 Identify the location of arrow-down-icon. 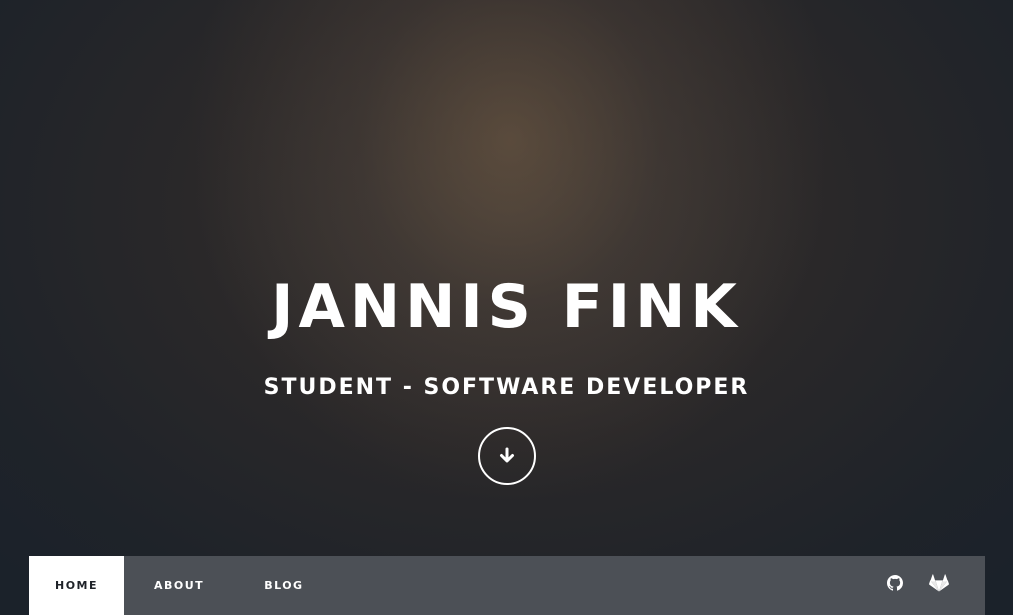
(507, 456).